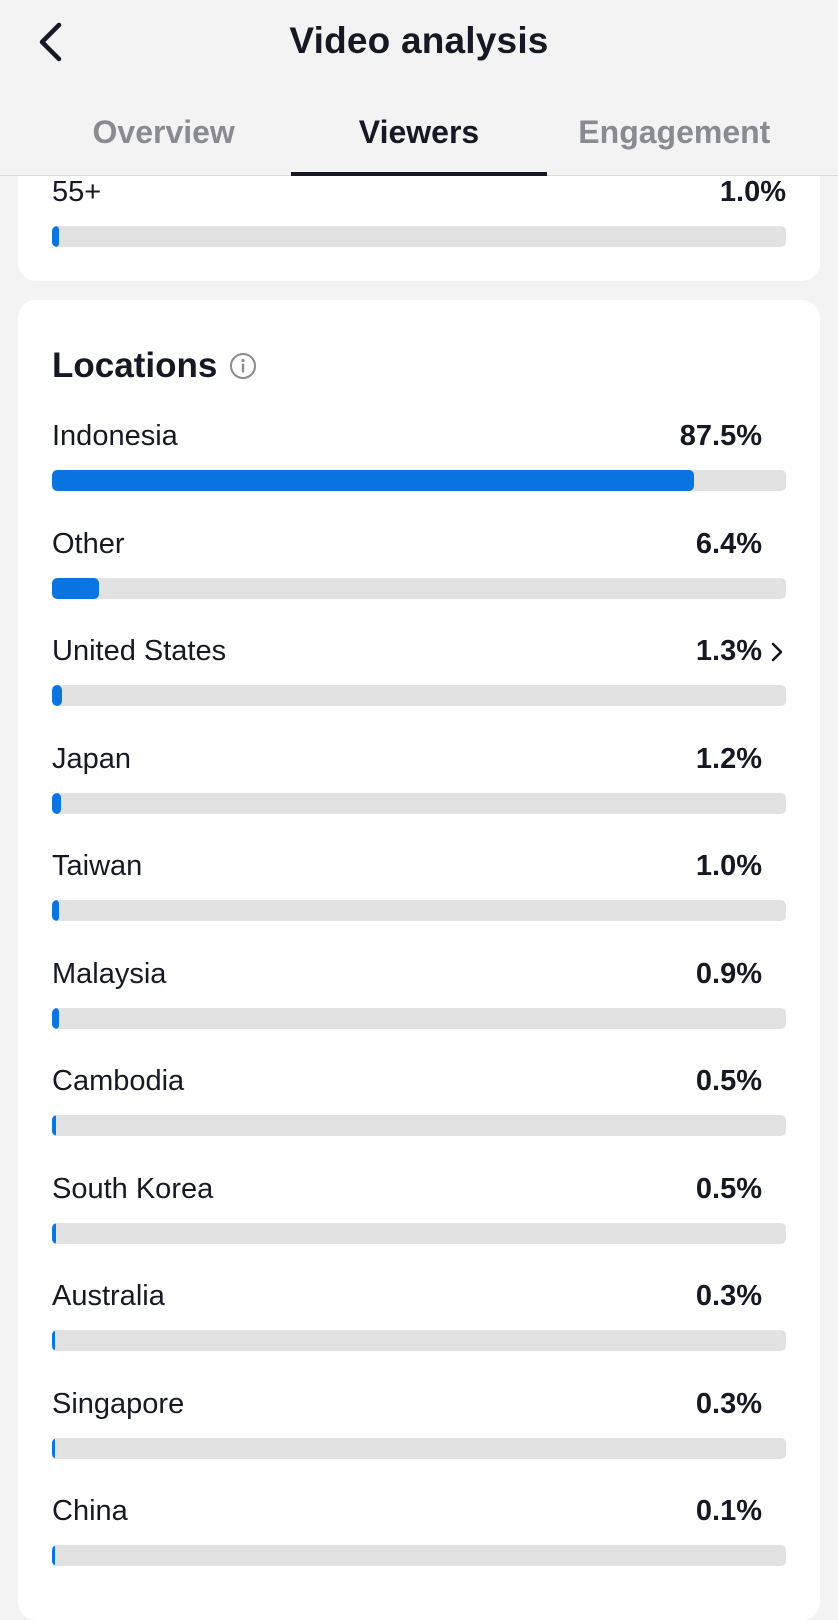 Image resolution: width=838 pixels, height=1620 pixels. Describe the element at coordinates (109, 973) in the screenshot. I see `location-label: Malaysia` at that location.